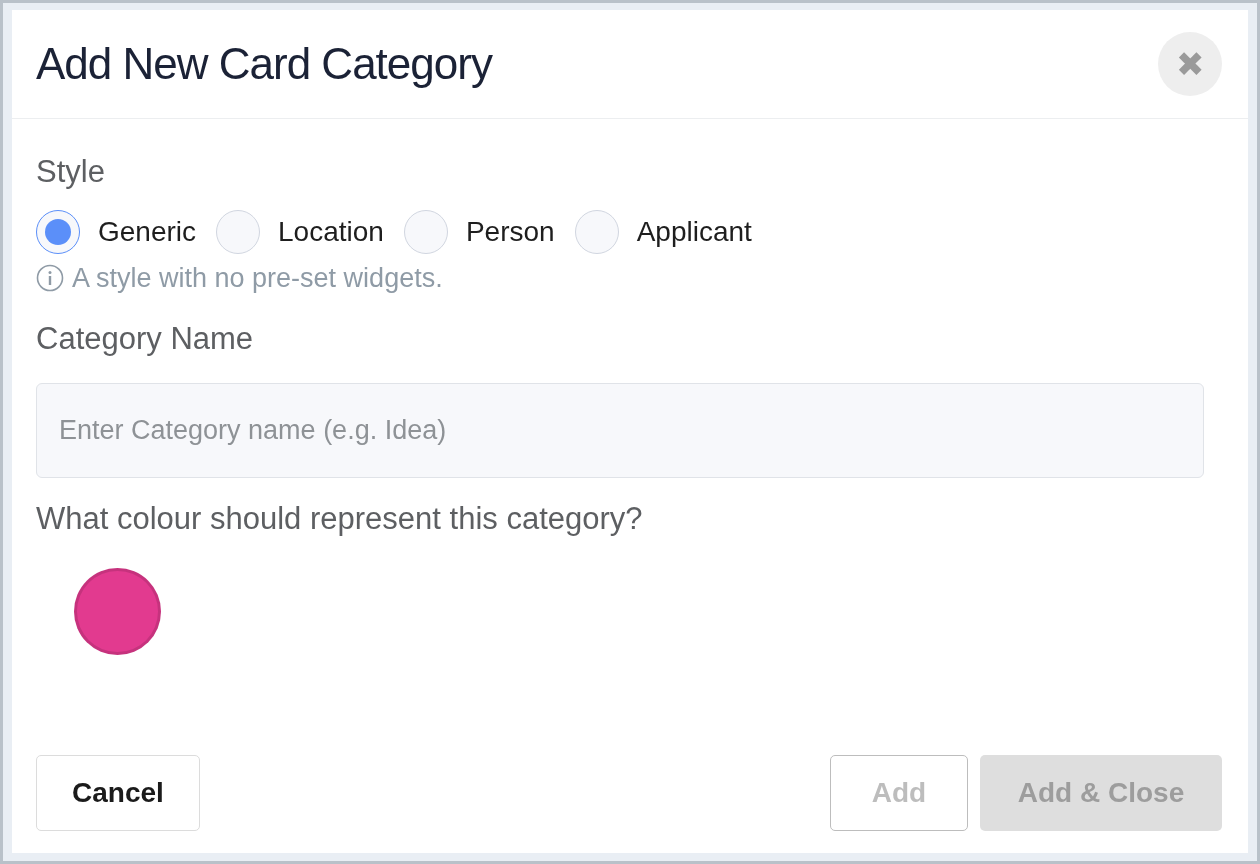 This screenshot has width=1260, height=864. Describe the element at coordinates (145, 339) in the screenshot. I see `category-name-label: Category Name` at that location.